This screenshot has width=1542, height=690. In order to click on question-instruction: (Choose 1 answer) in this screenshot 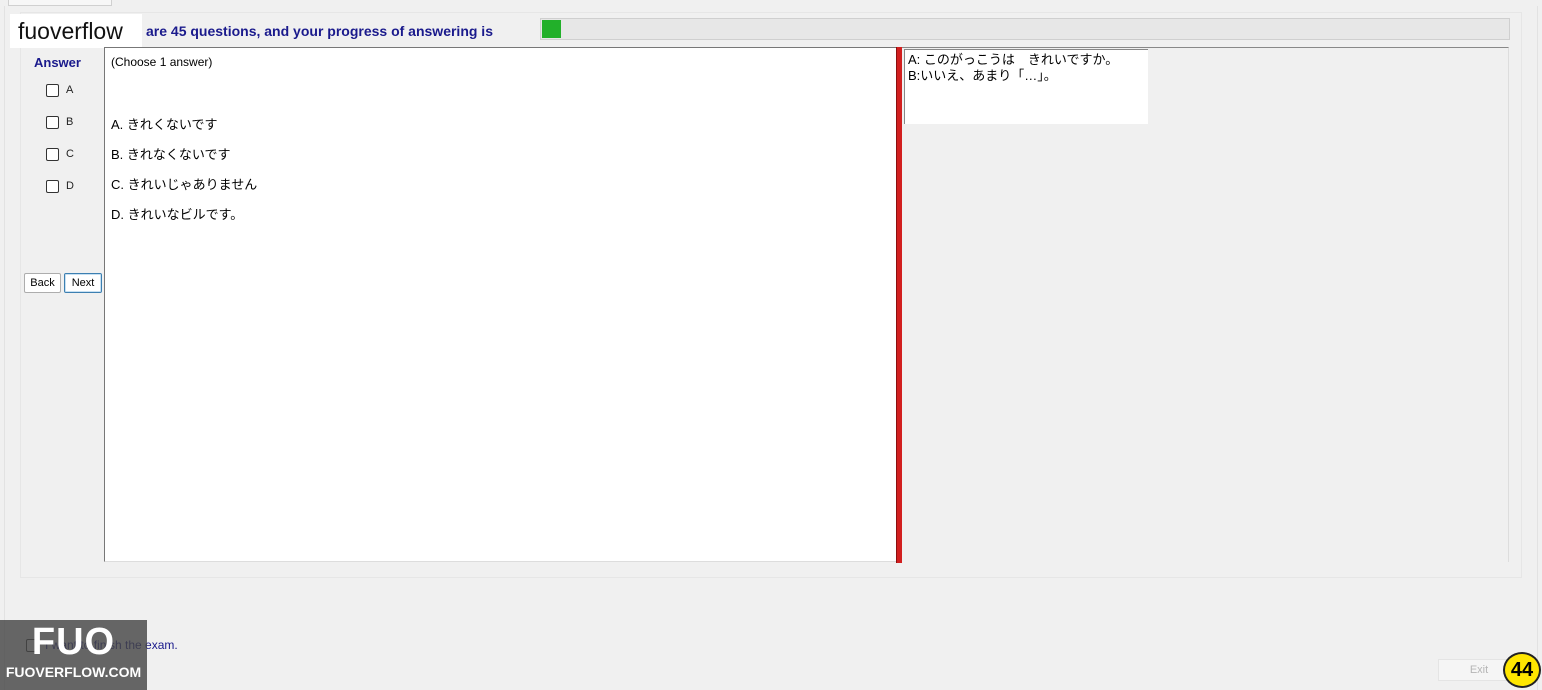, I will do `click(162, 62)`.